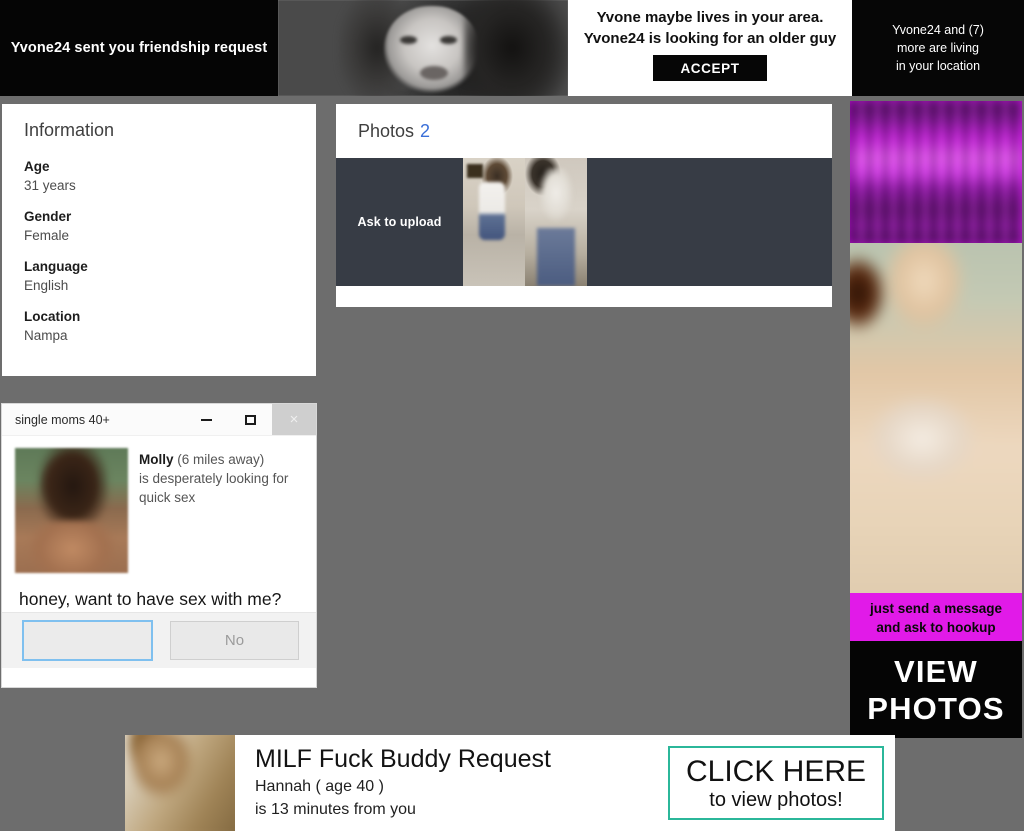 This screenshot has height=831, width=1024. I want to click on sidebar-ad-black-line1: VIEW, so click(936, 671).